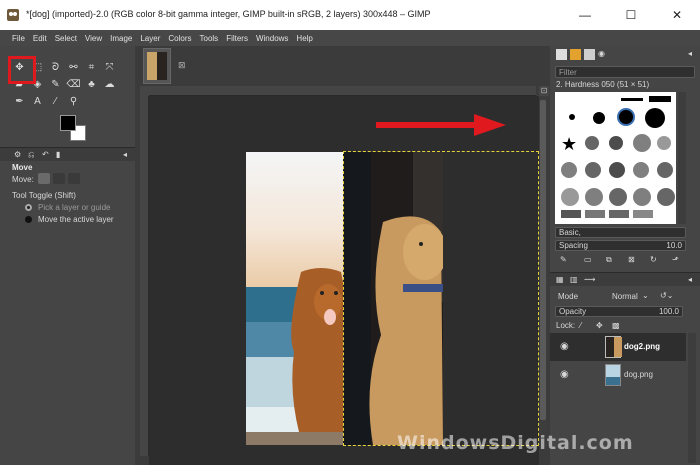  I want to click on smudge-icon: ☁, so click(109, 84).